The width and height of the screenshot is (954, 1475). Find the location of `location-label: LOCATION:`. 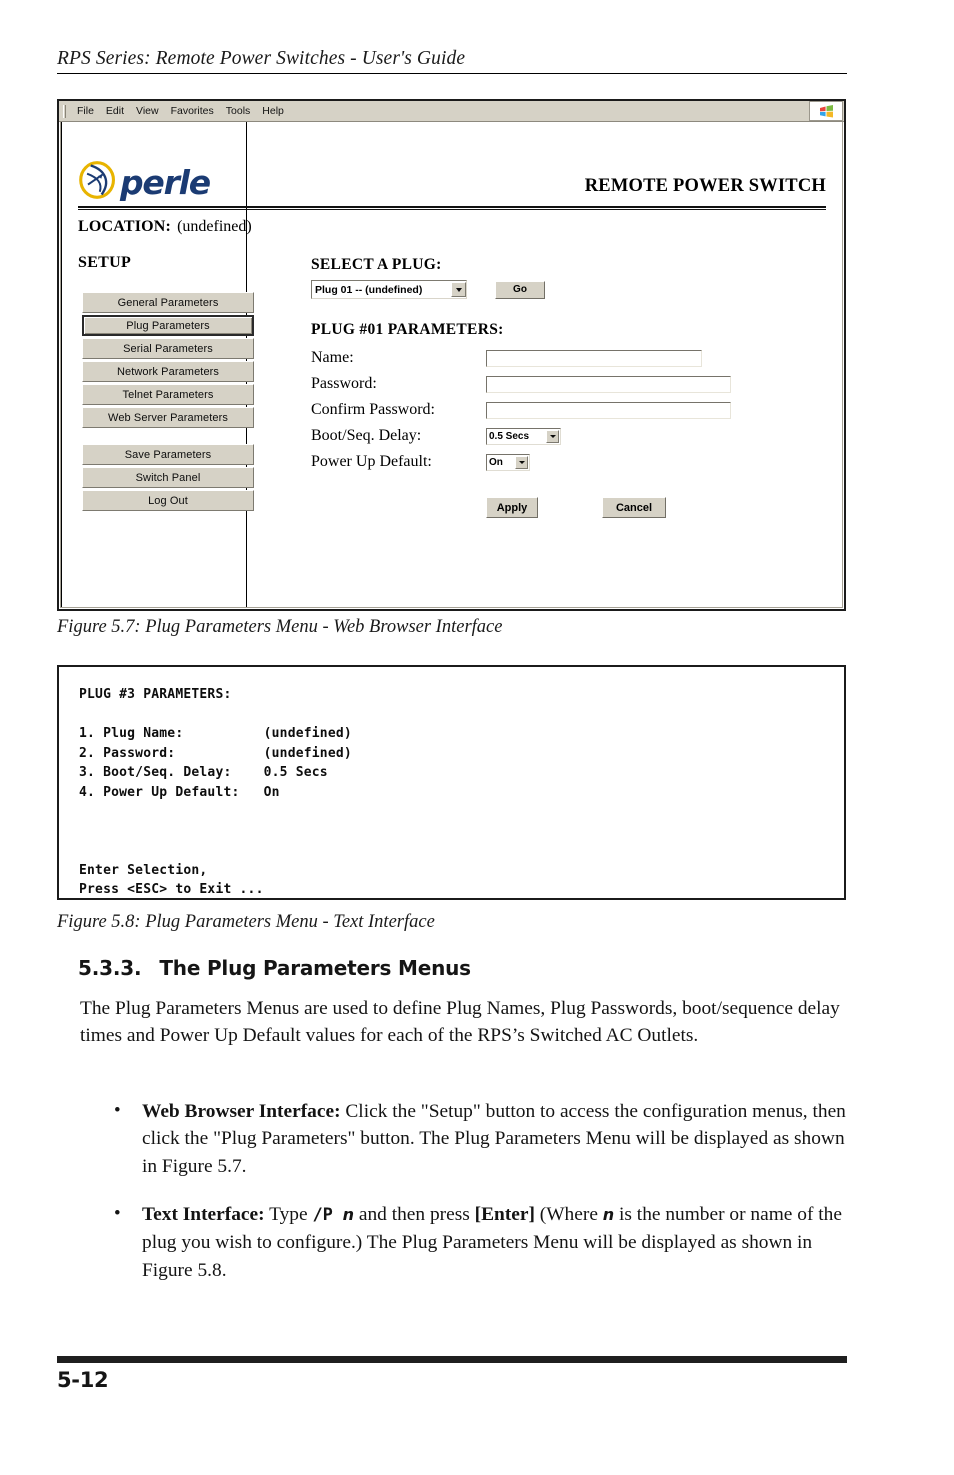

location-label: LOCATION: is located at coordinates (125, 226).